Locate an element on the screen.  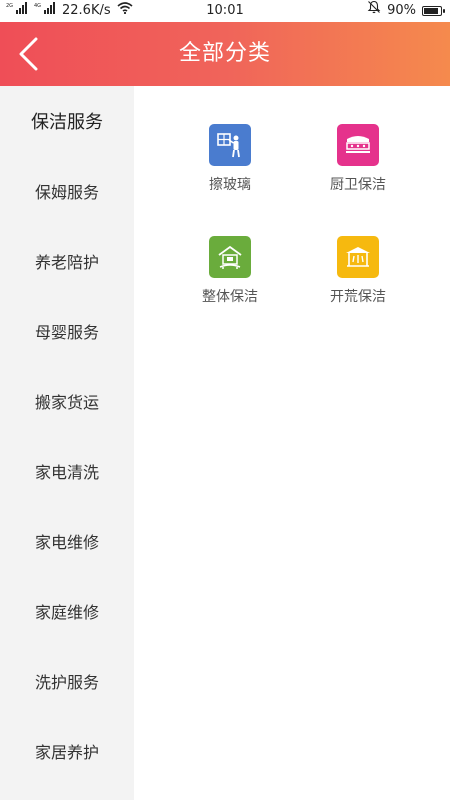
status-right: 90% is located at coordinates (406, 11).